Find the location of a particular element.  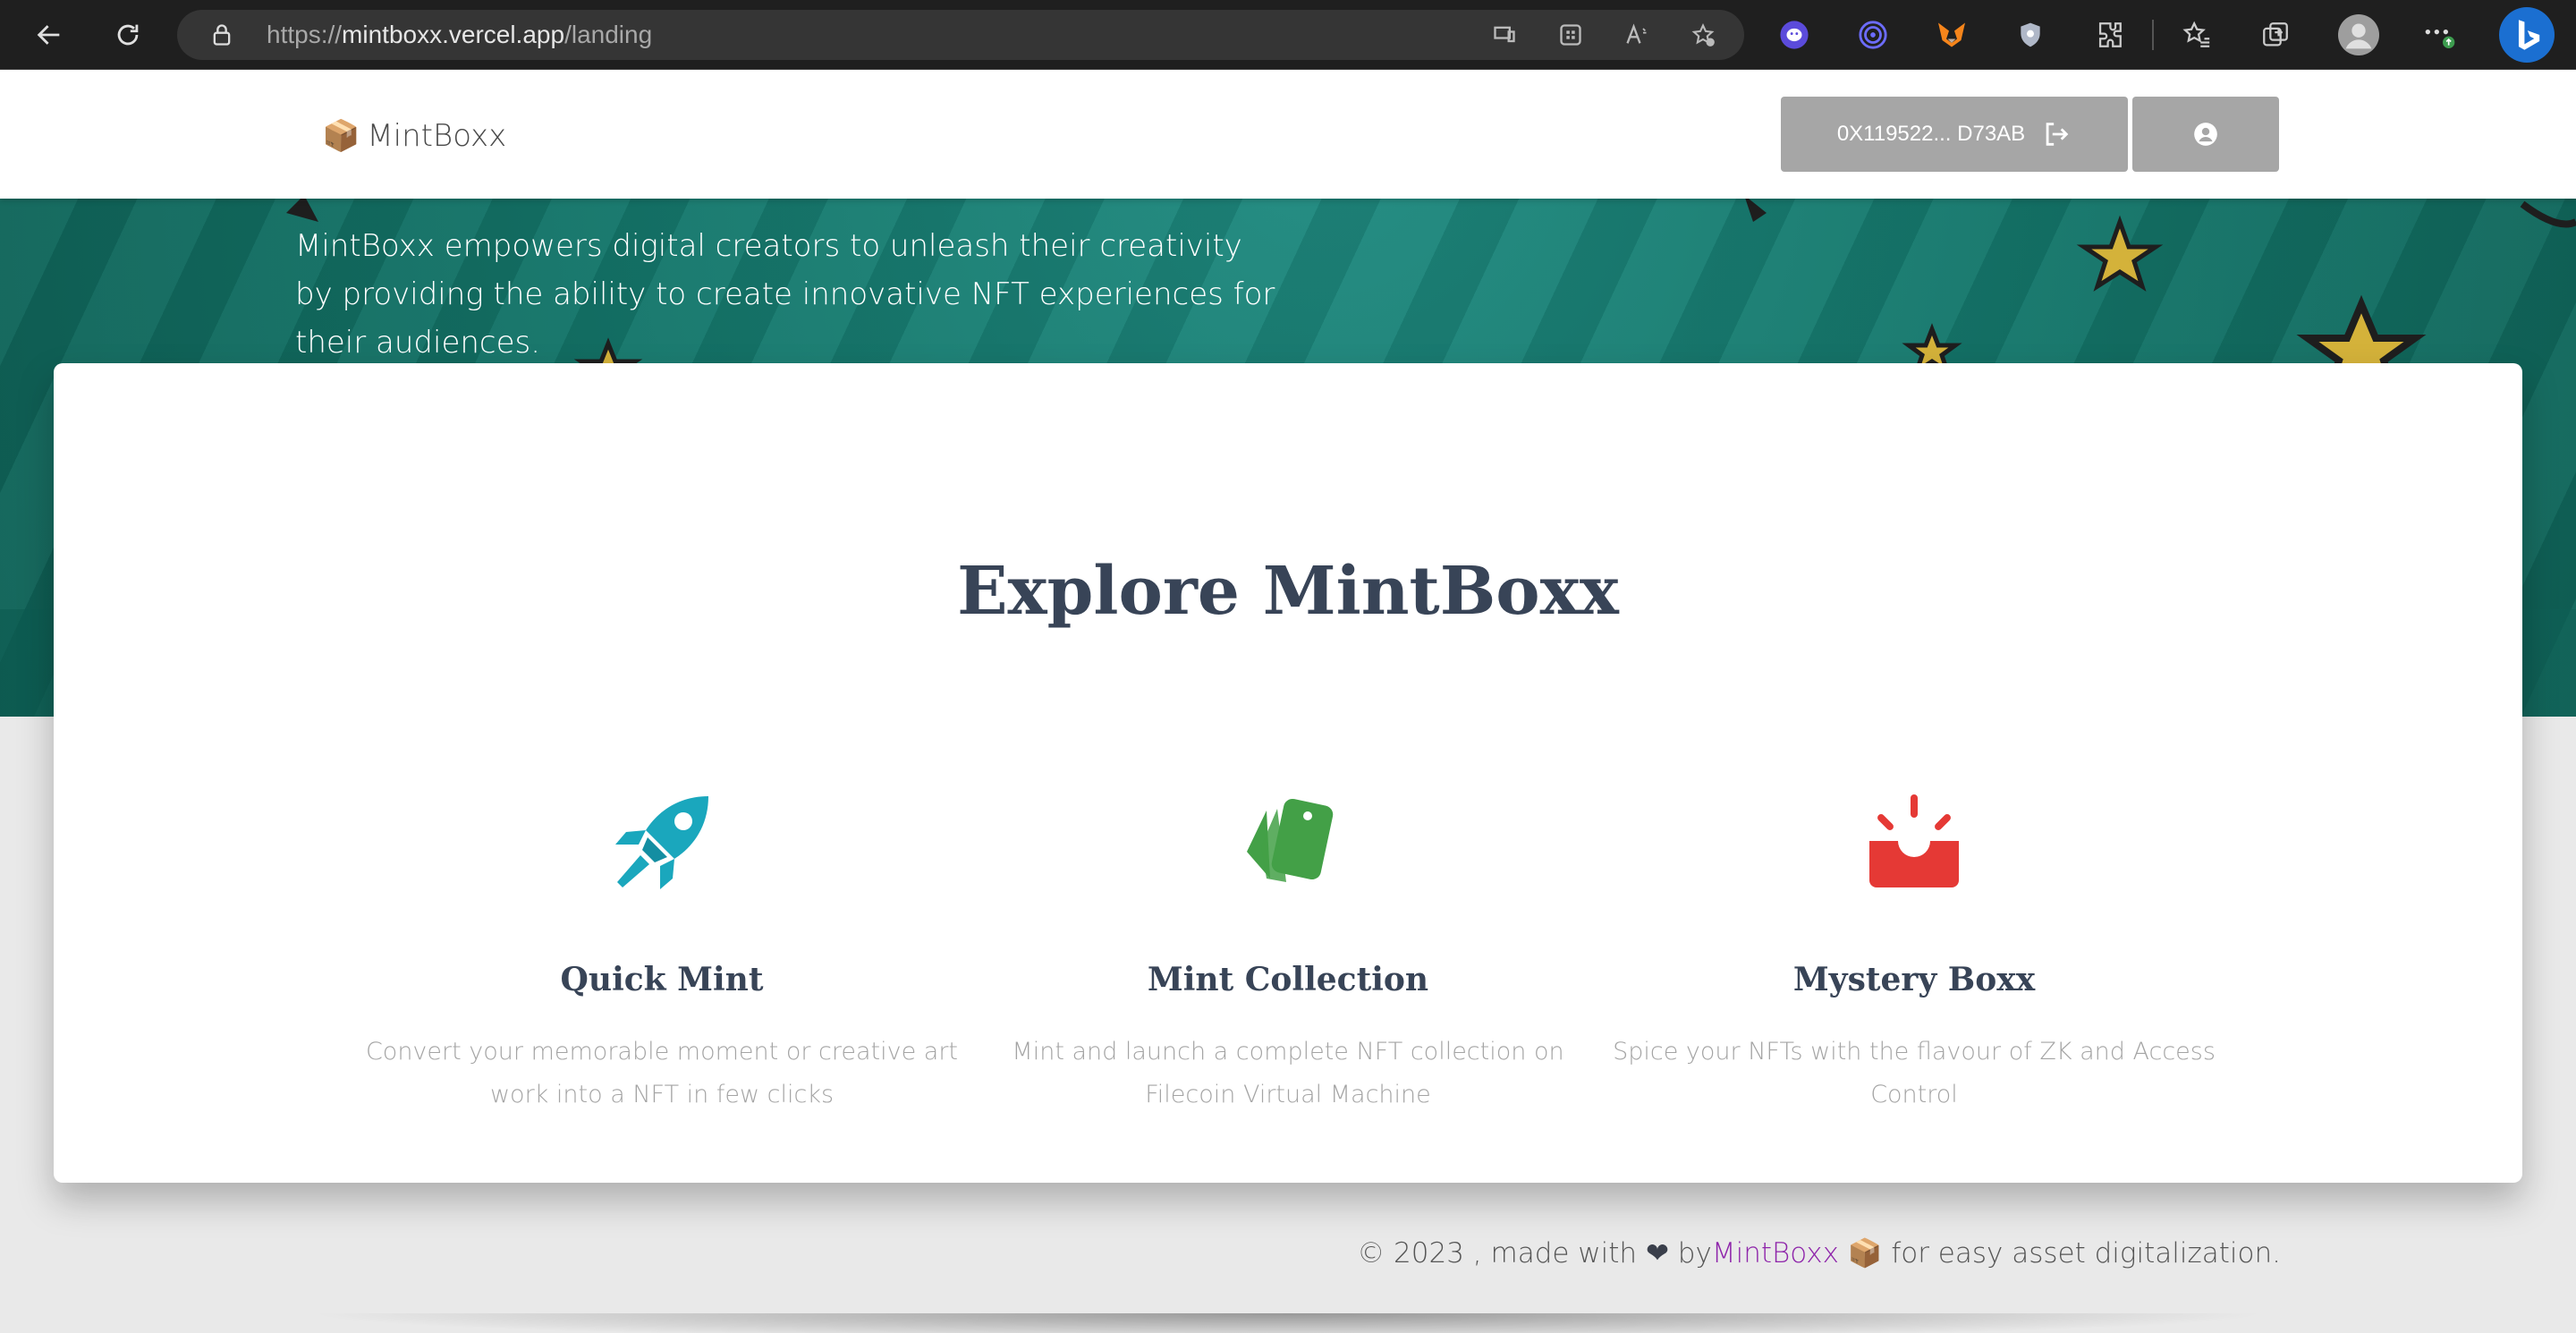

more-menu-icon is located at coordinates (2438, 35).